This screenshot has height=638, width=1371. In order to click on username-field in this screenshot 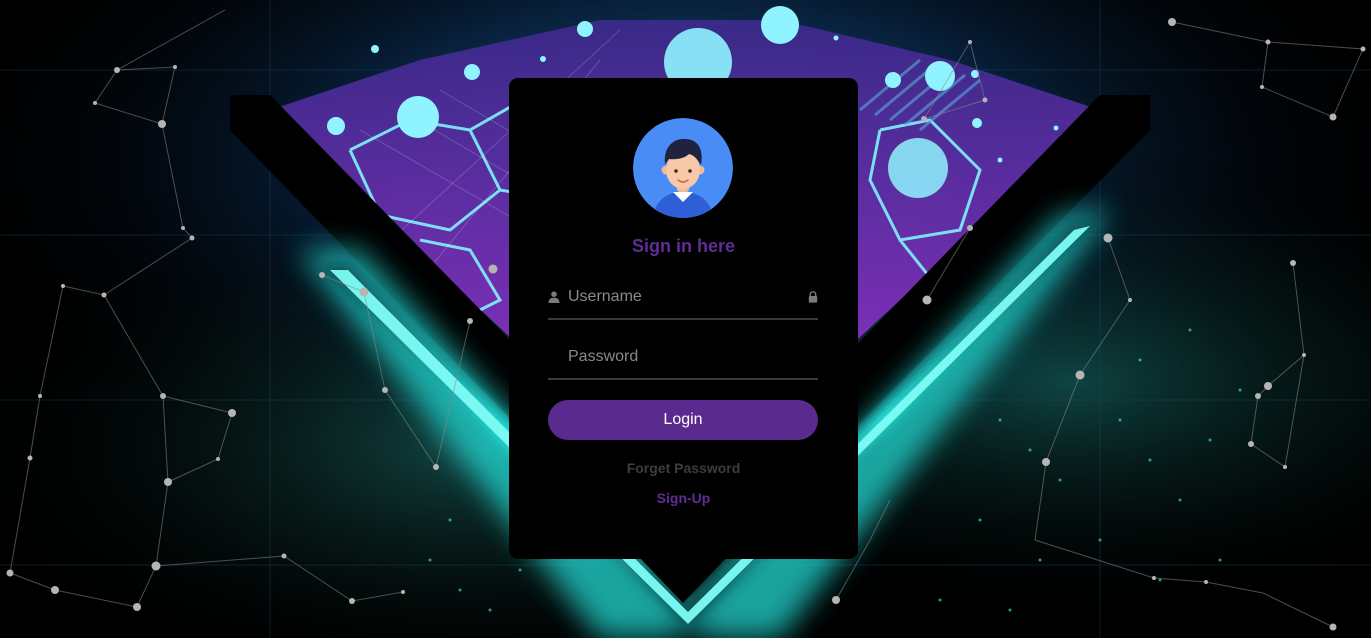, I will do `click(683, 299)`.